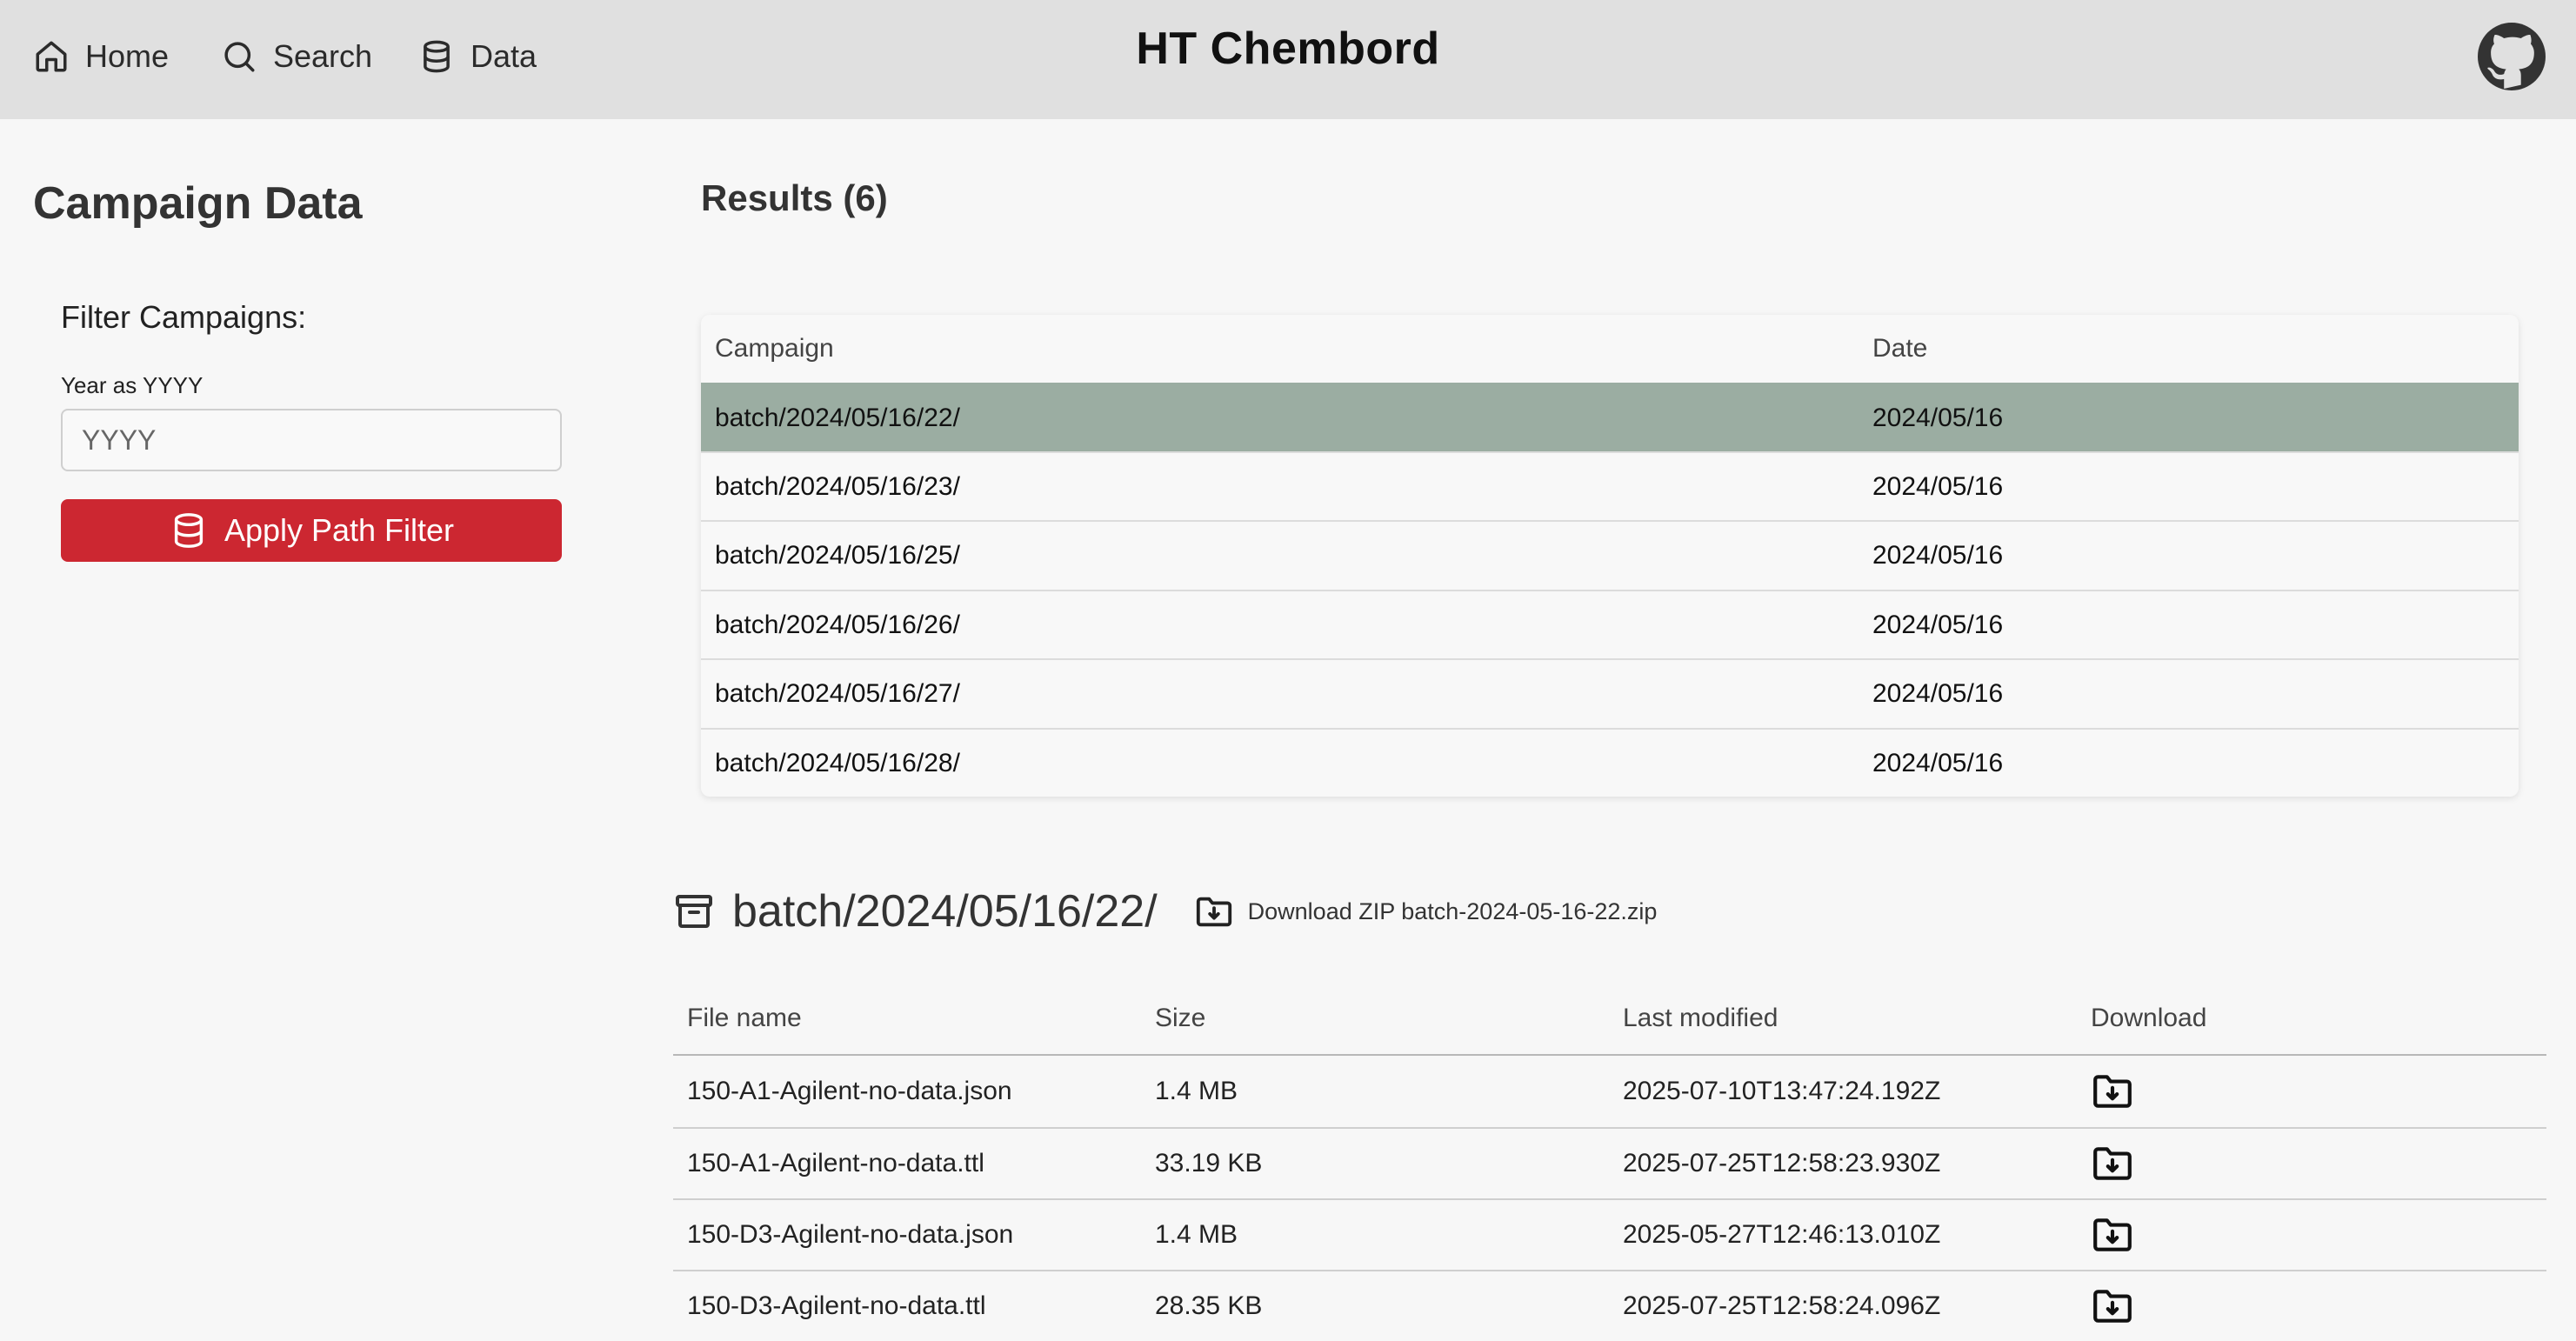 The width and height of the screenshot is (2576, 1341). Describe the element at coordinates (850, 1234) in the screenshot. I see `file-name-cell: 150-D3-Agilent-no-data.json` at that location.